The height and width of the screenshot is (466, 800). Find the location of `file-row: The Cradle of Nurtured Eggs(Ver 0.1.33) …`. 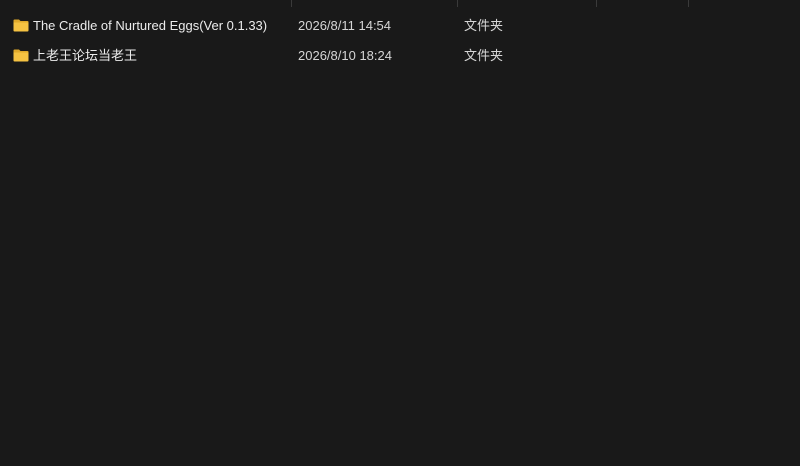

file-row: The Cradle of Nurtured Eggs(Ver 0.1.33) … is located at coordinates (400, 26).